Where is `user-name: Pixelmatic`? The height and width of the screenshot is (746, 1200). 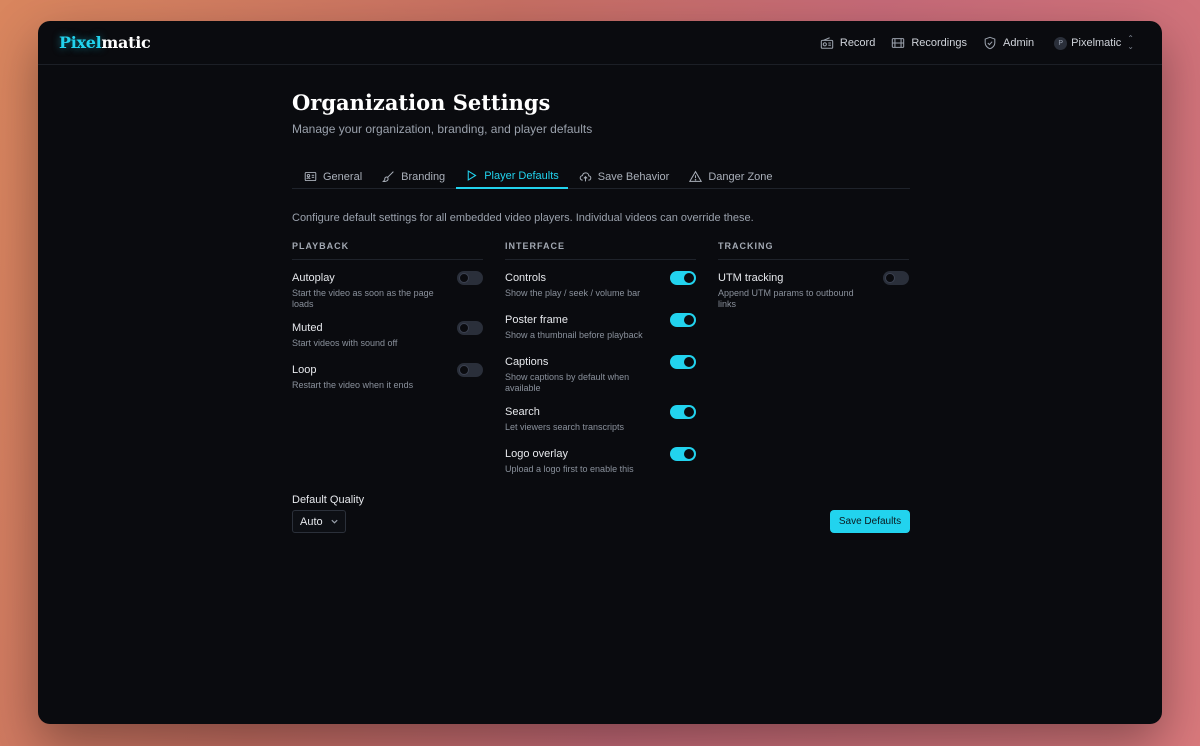
user-name: Pixelmatic is located at coordinates (1096, 43).